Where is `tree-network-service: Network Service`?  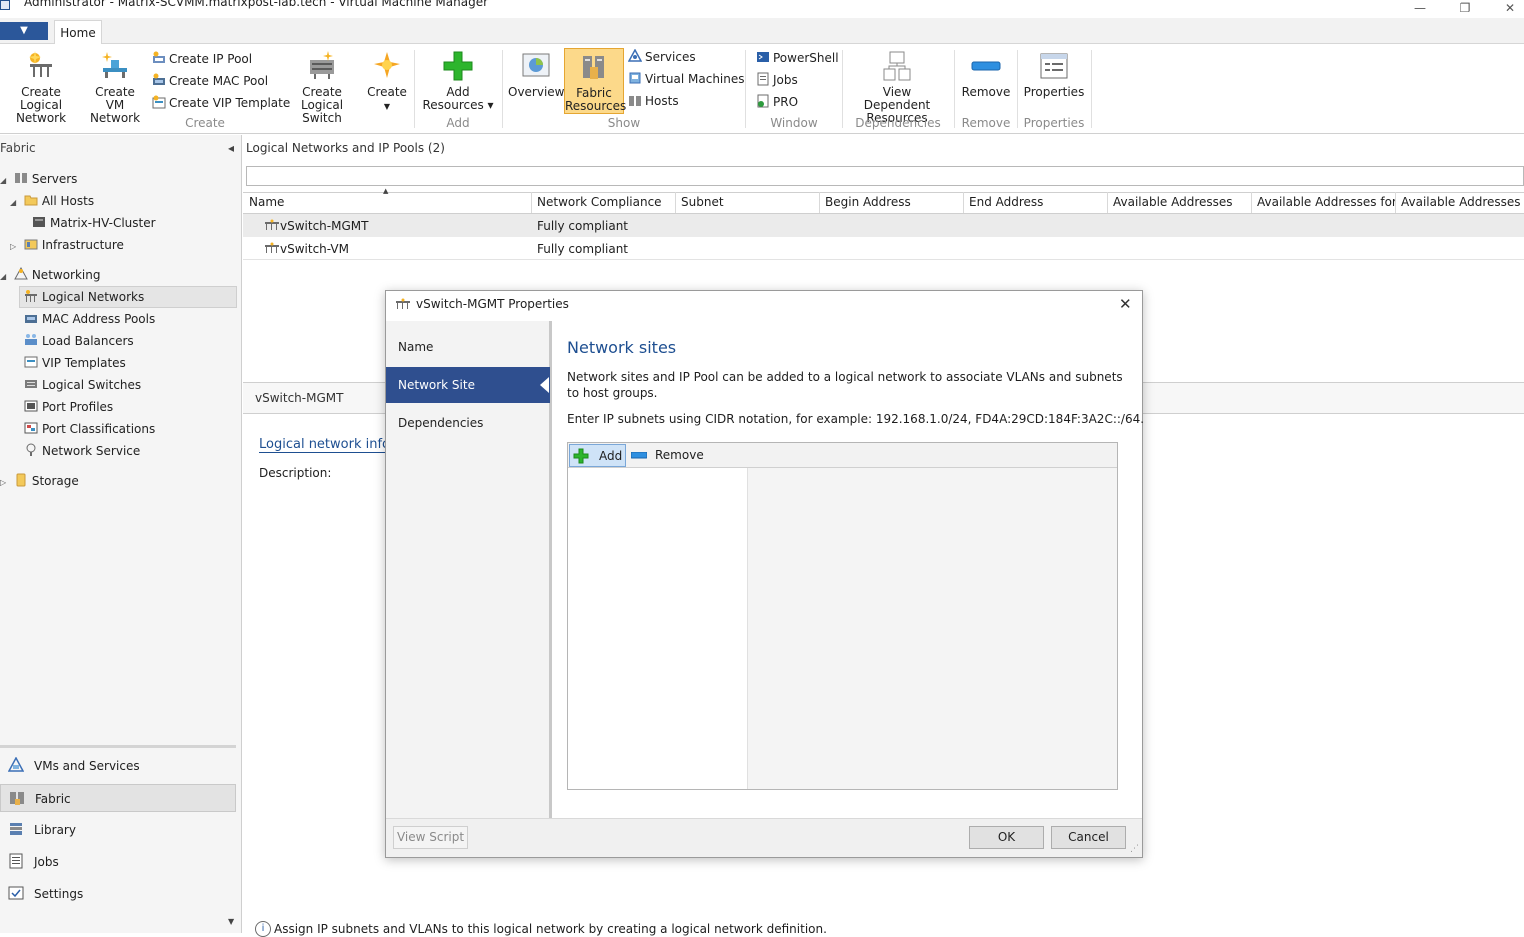 tree-network-service: Network Service is located at coordinates (82, 451).